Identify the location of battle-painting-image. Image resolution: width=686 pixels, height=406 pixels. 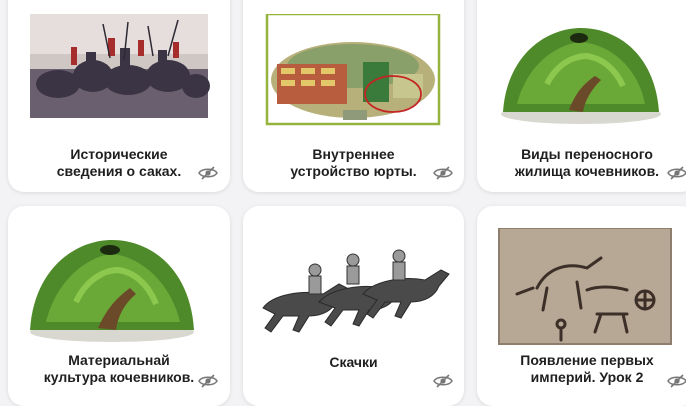
(120, 66).